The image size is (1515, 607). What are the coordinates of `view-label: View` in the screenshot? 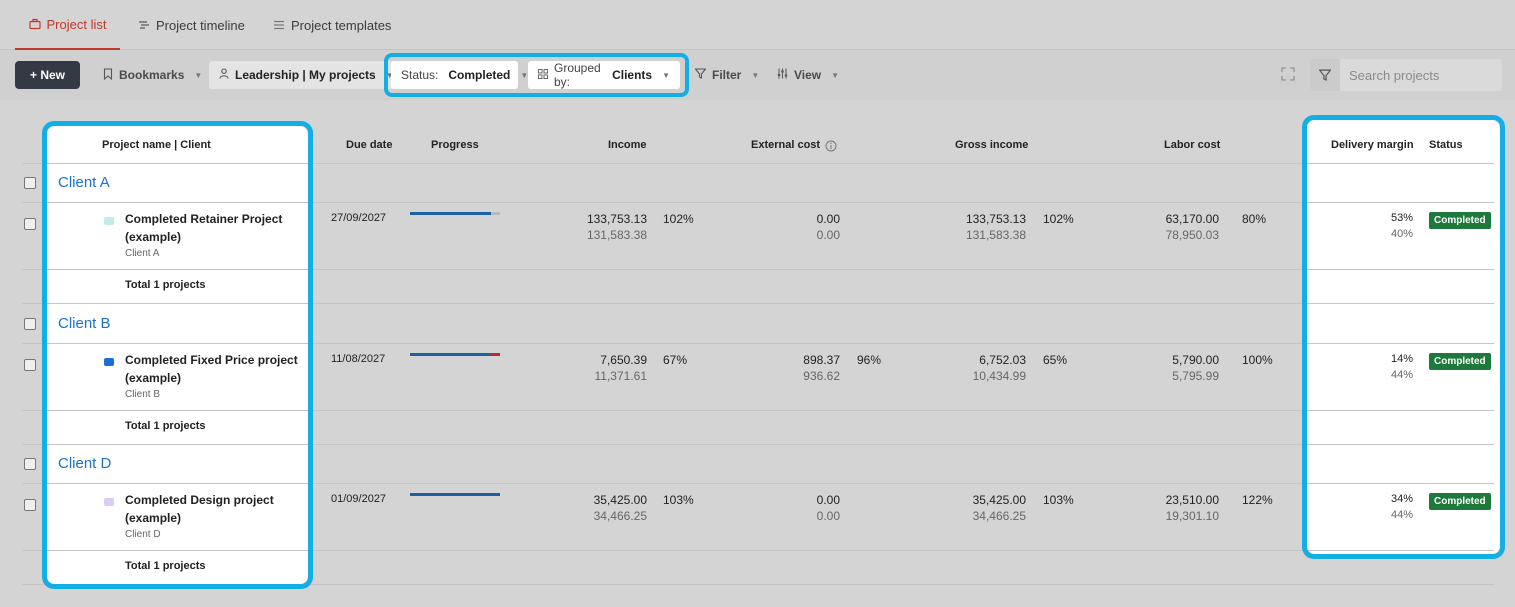 It's located at (808, 75).